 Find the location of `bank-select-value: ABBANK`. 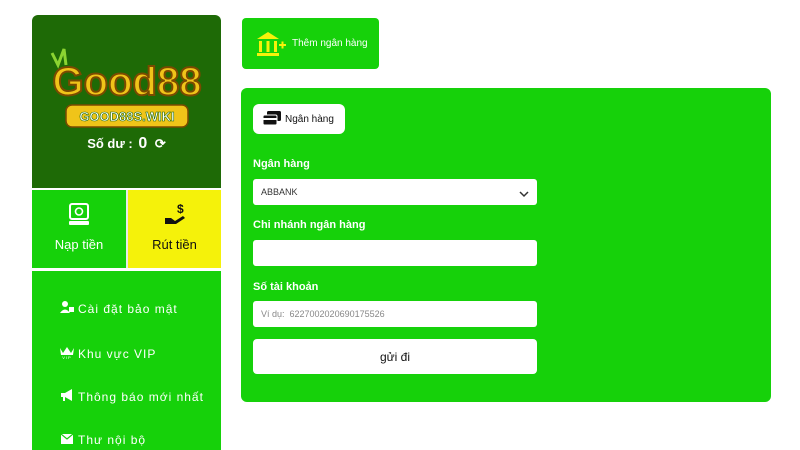

bank-select-value: ABBANK is located at coordinates (279, 192).